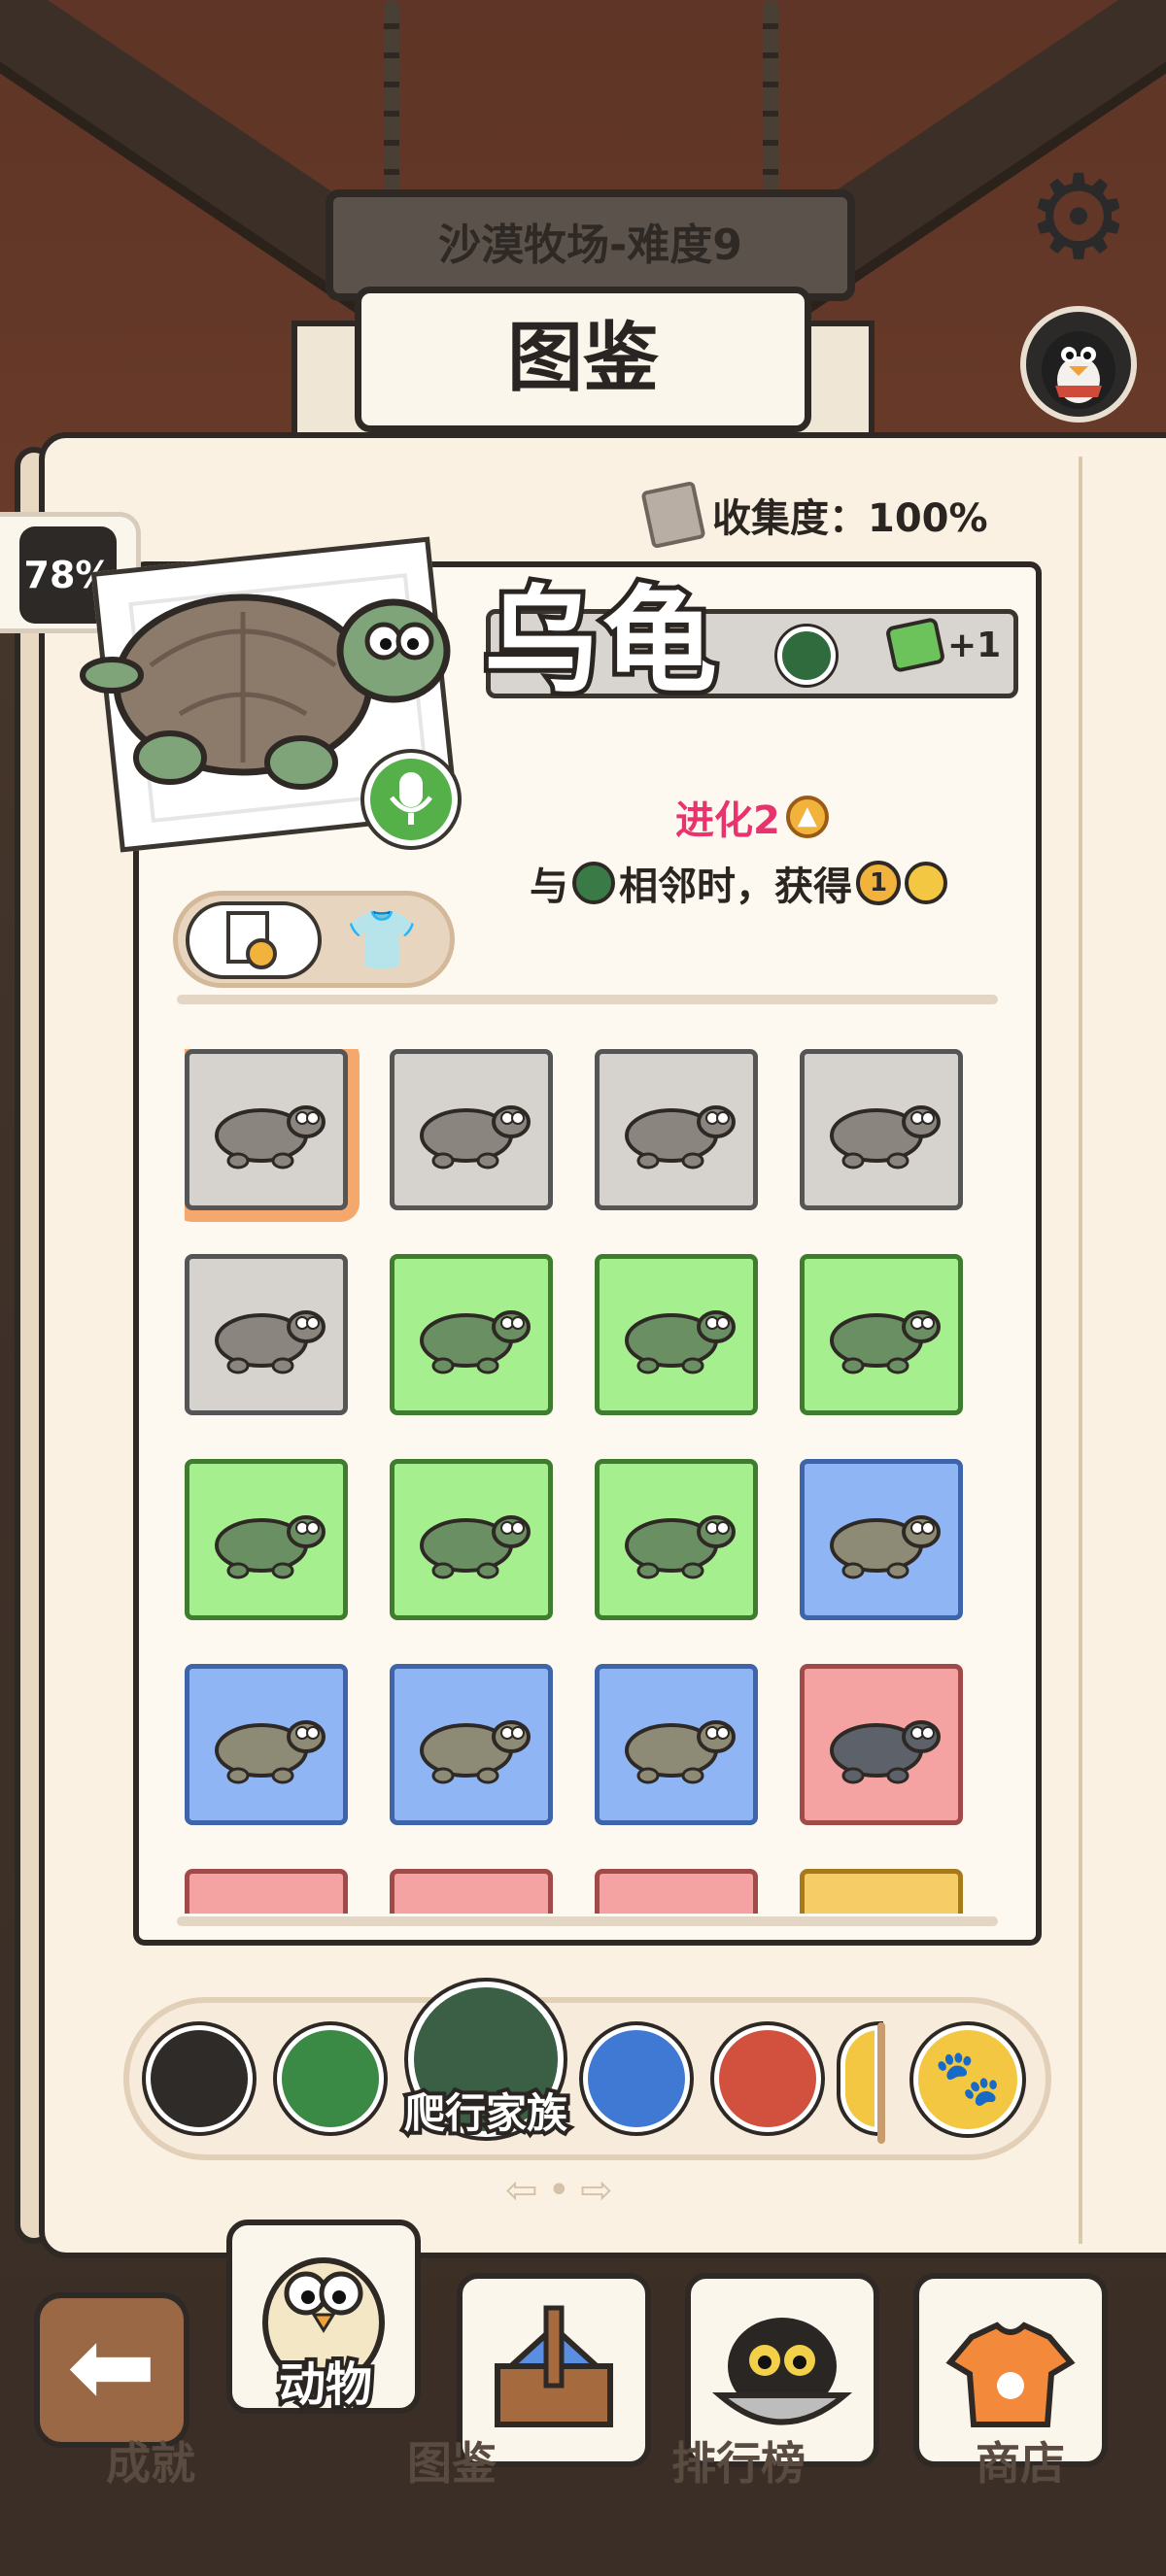 This screenshot has width=1166, height=2576. I want to click on voice-button, so click(411, 799).